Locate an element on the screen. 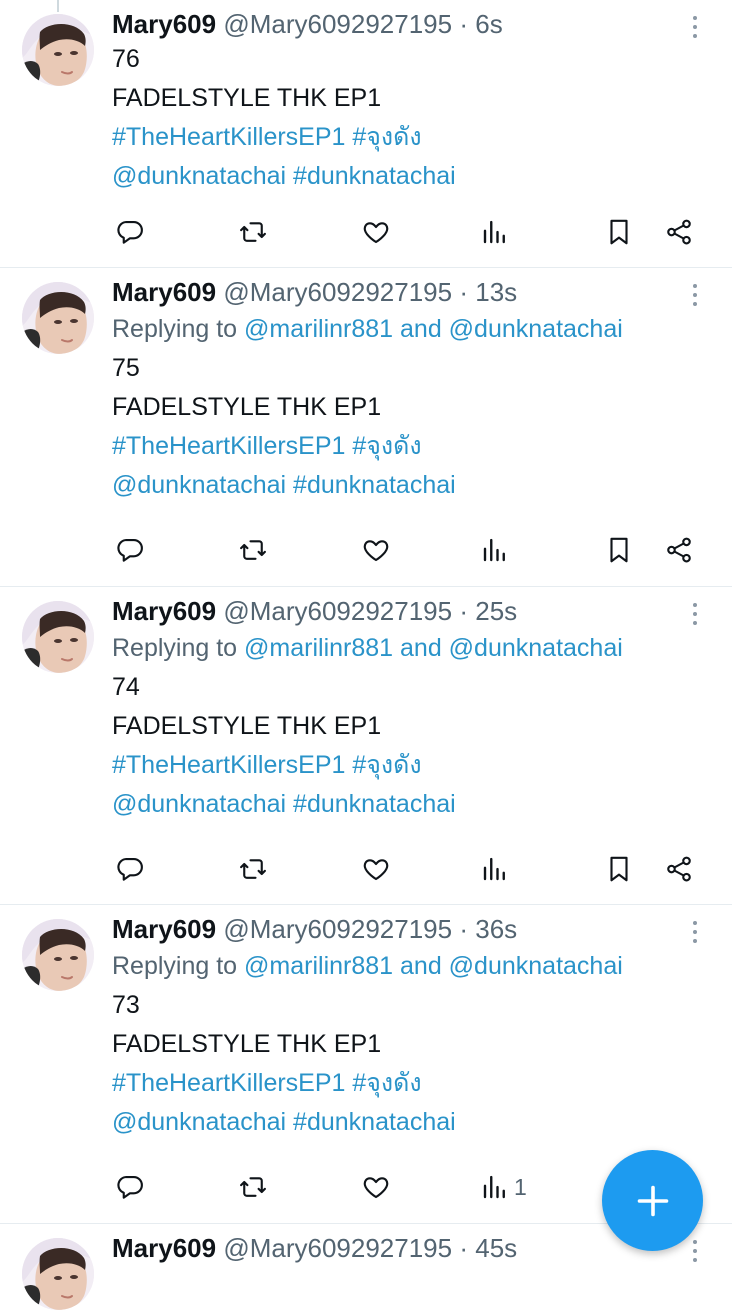 Image resolution: width=732 pixels, height=1310 pixels. timestamp: 36s is located at coordinates (496, 929).